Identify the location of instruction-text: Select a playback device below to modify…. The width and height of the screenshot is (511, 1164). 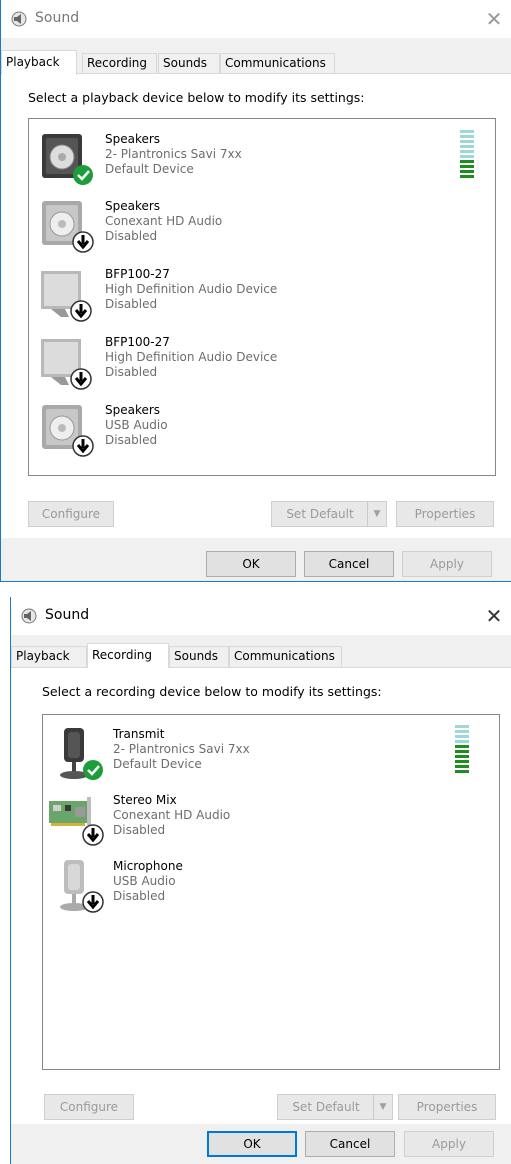
(196, 97).